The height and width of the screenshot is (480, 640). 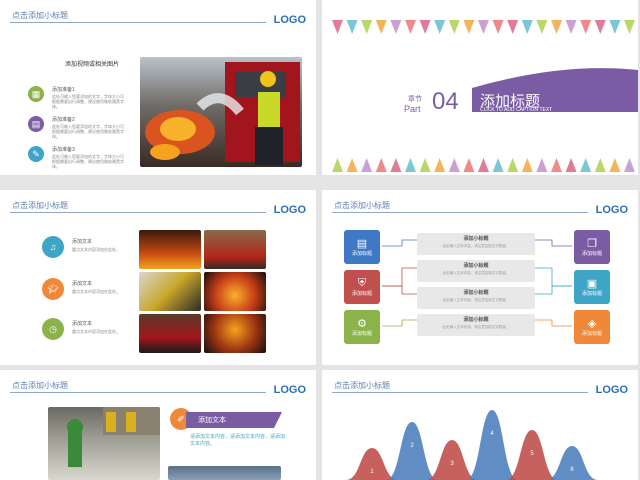 I want to click on night-fire-photo, so click(x=235, y=333).